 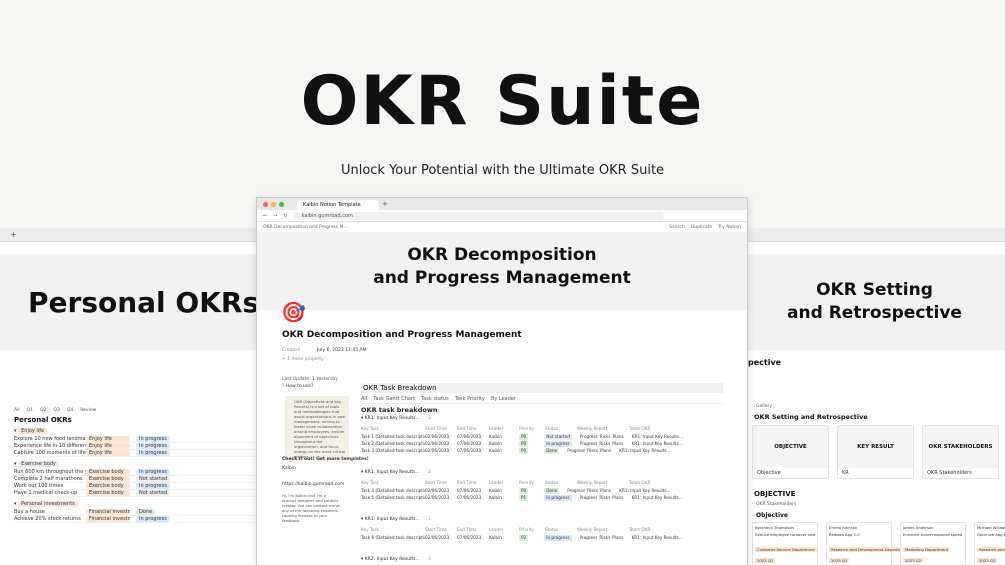 I want to click on task-view-tab: Task Priority, so click(x=470, y=399).